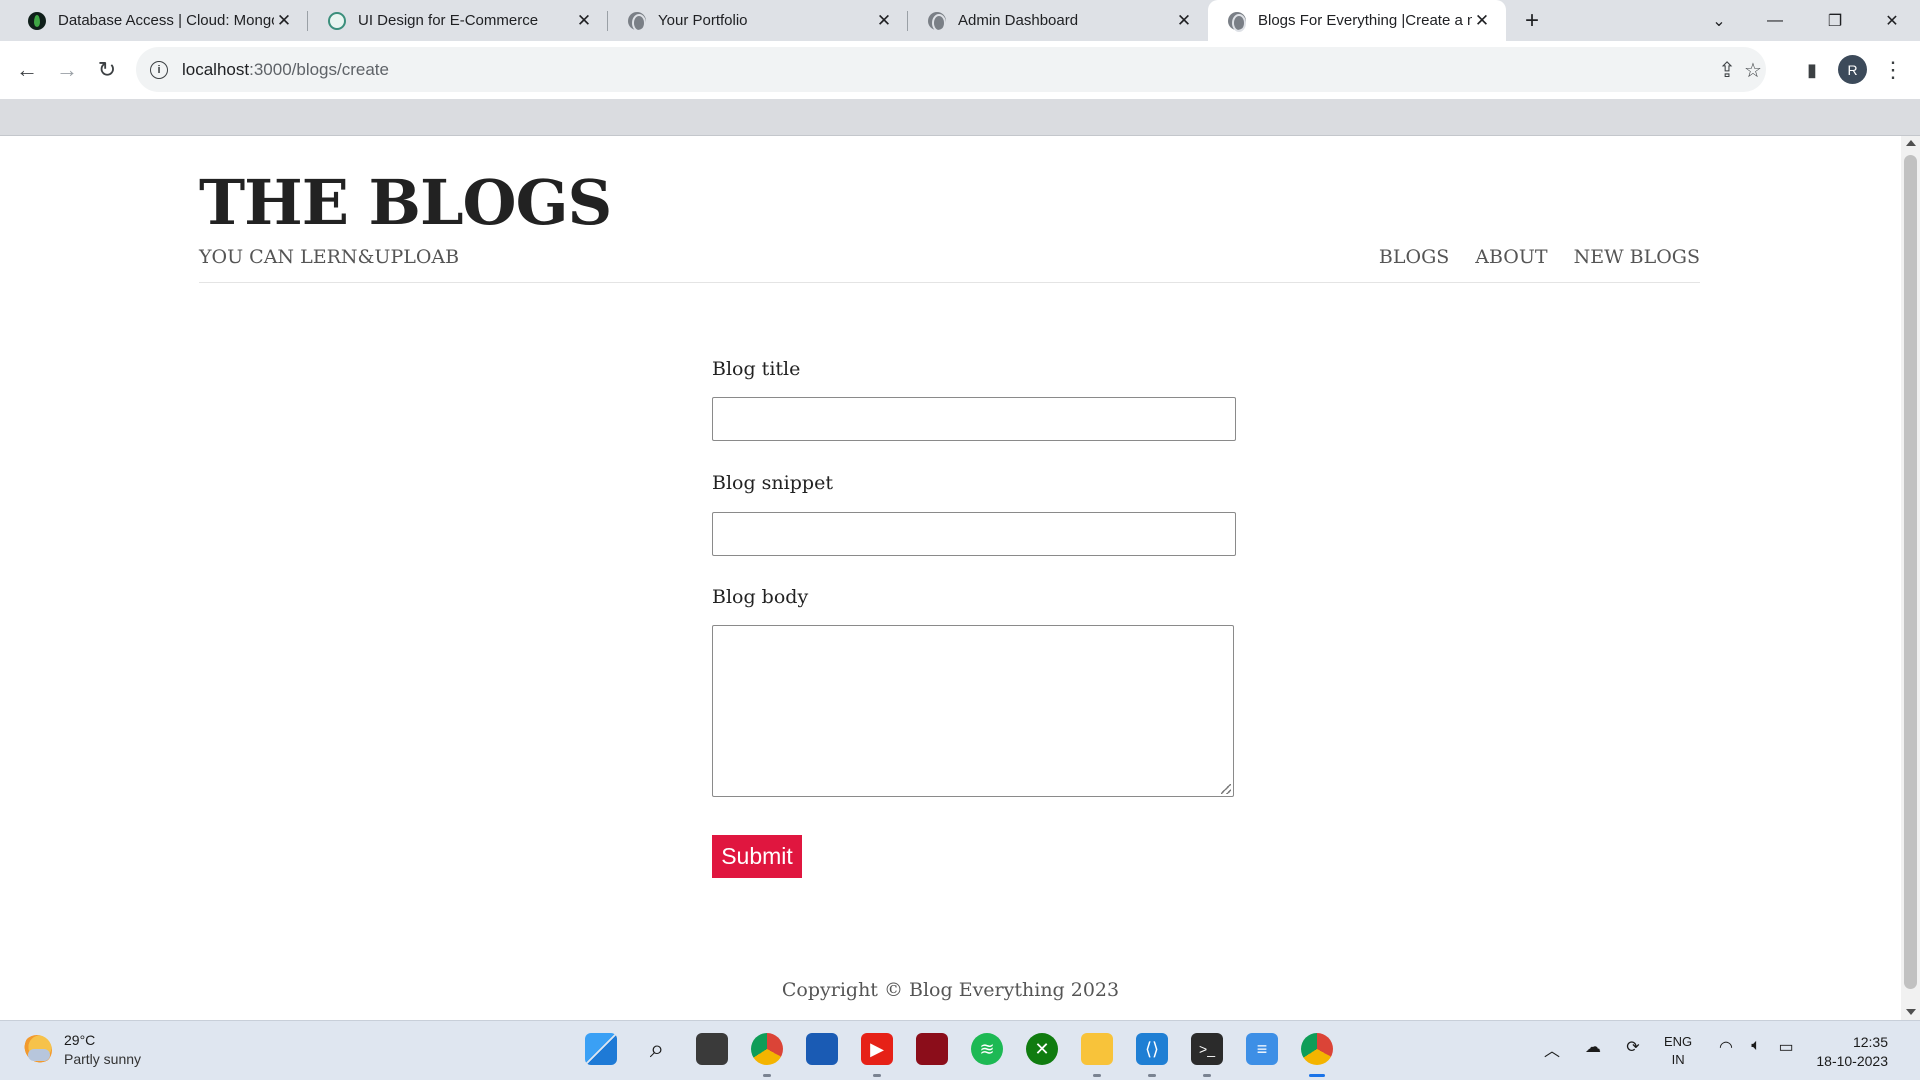 The image size is (1920, 1080). What do you see at coordinates (877, 1049) in the screenshot?
I see `youtube-icon: ▶` at bounding box center [877, 1049].